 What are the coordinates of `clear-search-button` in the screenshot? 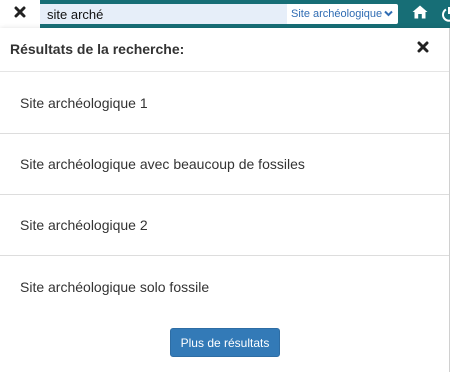 It's located at (20, 14).